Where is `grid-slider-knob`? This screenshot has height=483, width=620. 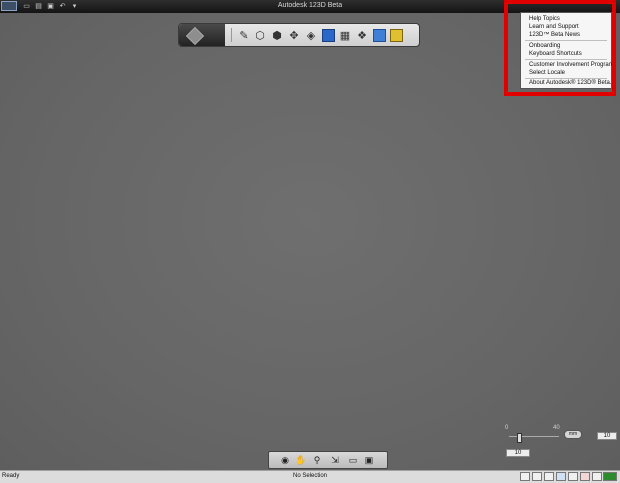 grid-slider-knob is located at coordinates (519, 438).